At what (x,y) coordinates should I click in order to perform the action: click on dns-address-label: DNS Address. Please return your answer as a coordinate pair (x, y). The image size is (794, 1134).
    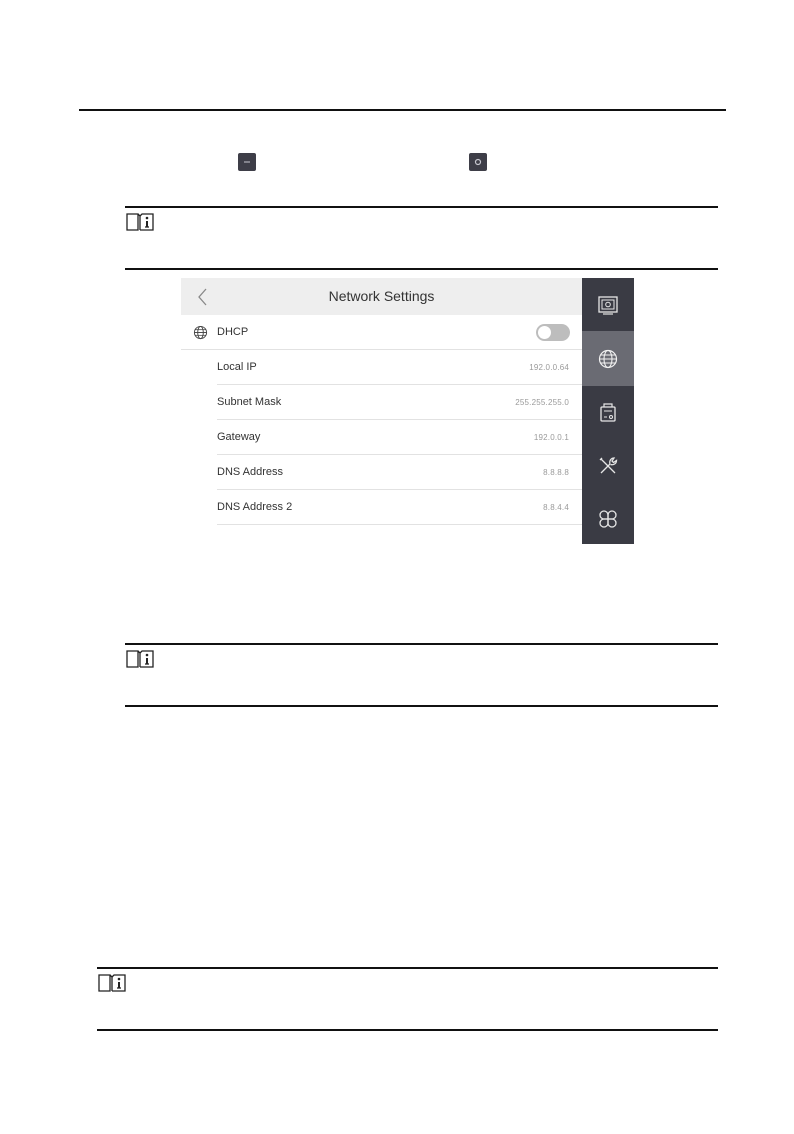
    Looking at the image, I should click on (250, 472).